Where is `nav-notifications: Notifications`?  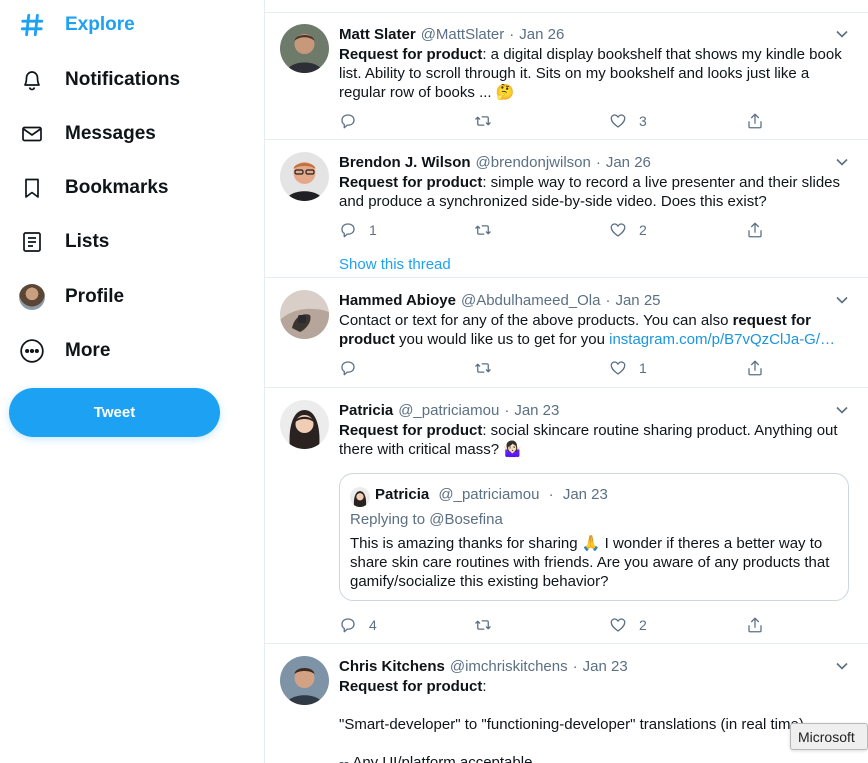
nav-notifications: Notifications is located at coordinates (99, 80).